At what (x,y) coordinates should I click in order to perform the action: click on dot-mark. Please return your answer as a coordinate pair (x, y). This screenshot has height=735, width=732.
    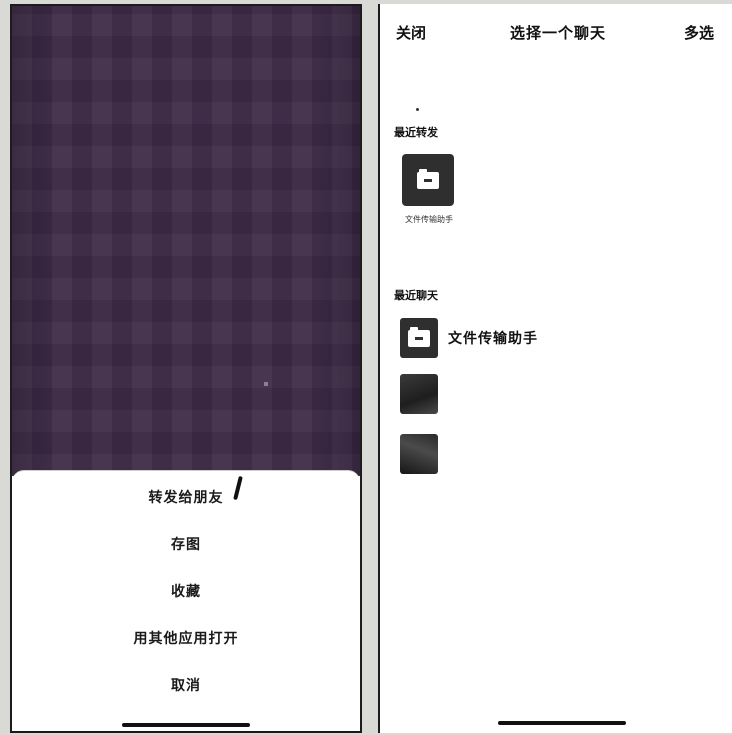
    Looking at the image, I should click on (417, 109).